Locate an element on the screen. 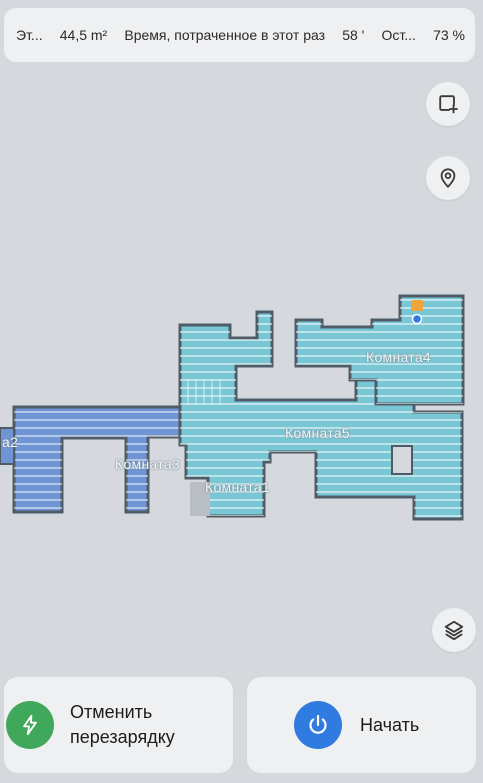  location-button is located at coordinates (448, 178).